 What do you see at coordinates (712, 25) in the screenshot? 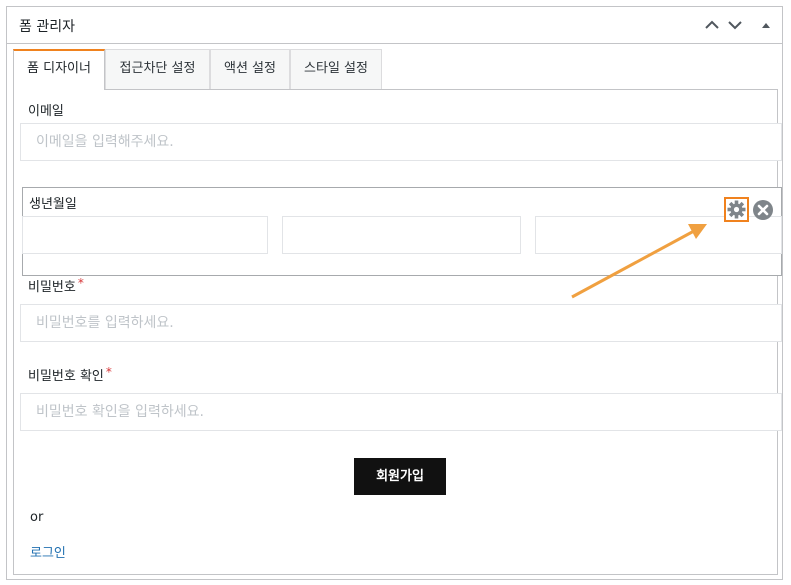
I see `chevron-up-icon` at bounding box center [712, 25].